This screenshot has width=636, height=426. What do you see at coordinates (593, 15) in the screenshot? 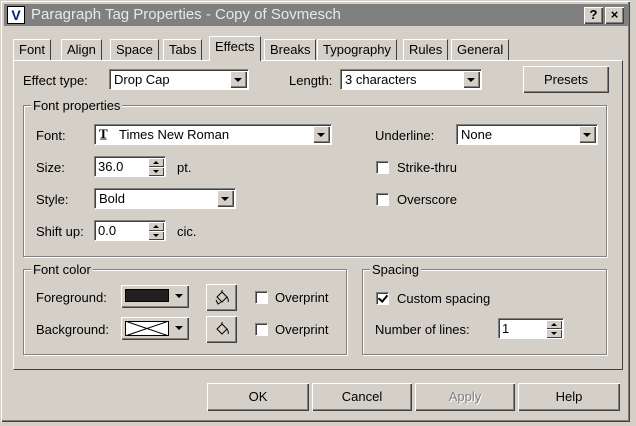
I see `help-title-button: ?` at bounding box center [593, 15].